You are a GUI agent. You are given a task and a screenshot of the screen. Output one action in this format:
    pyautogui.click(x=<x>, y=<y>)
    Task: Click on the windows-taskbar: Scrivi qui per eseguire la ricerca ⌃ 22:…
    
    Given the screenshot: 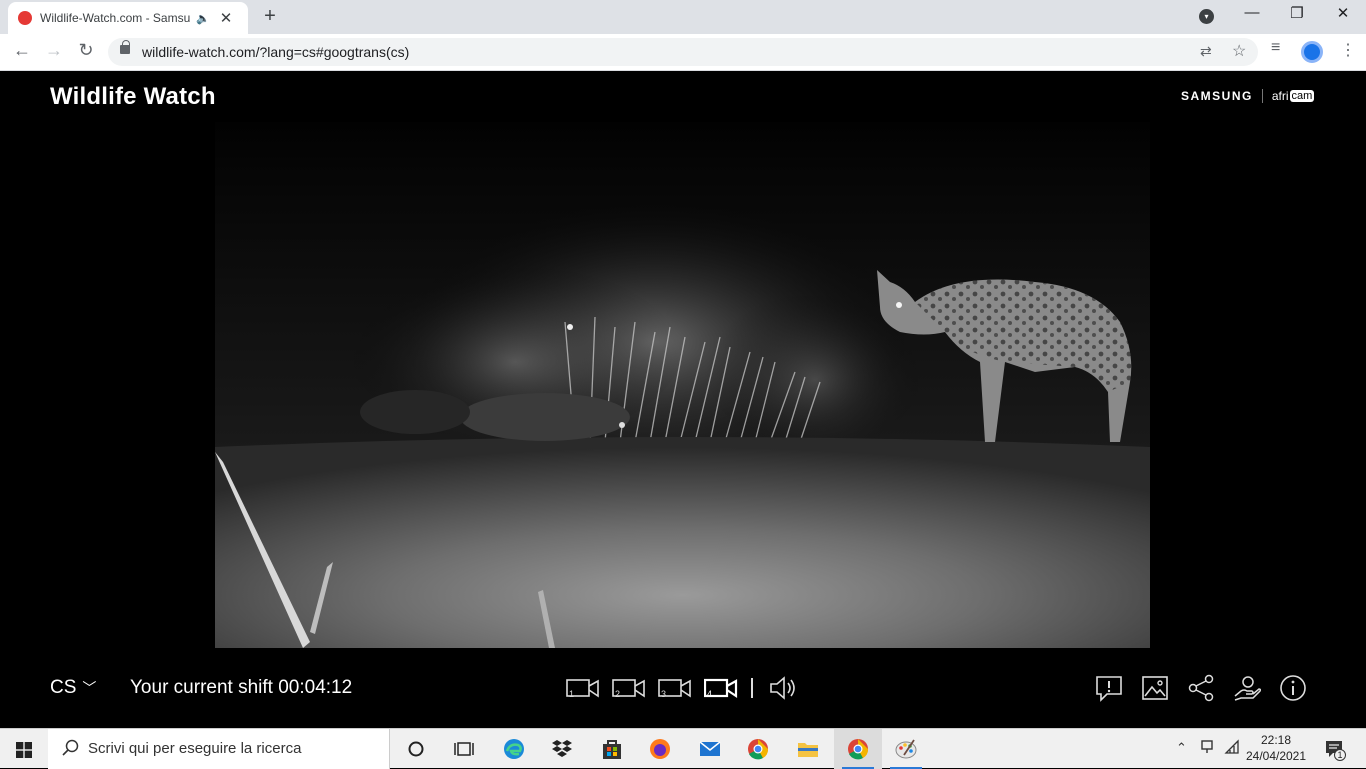 What is the action you would take?
    pyautogui.click(x=683, y=748)
    